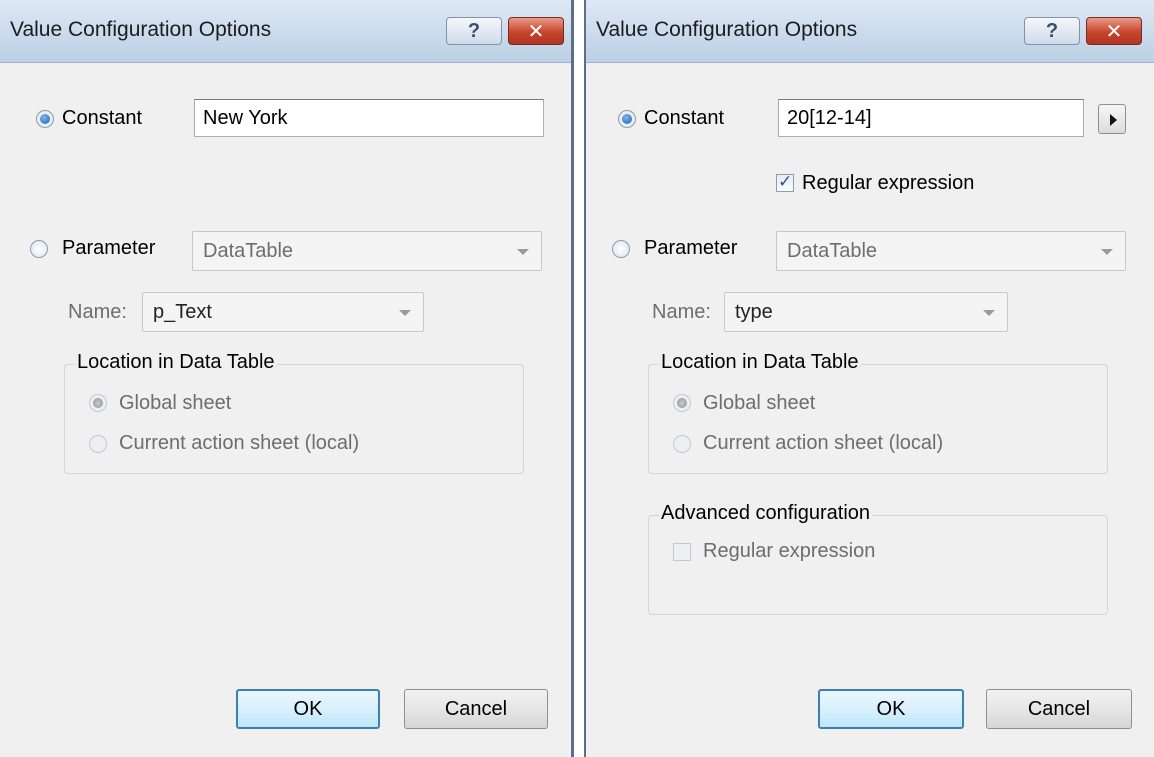 The height and width of the screenshot is (757, 1154). Describe the element at coordinates (1112, 119) in the screenshot. I see `play-arrow-icon` at that location.